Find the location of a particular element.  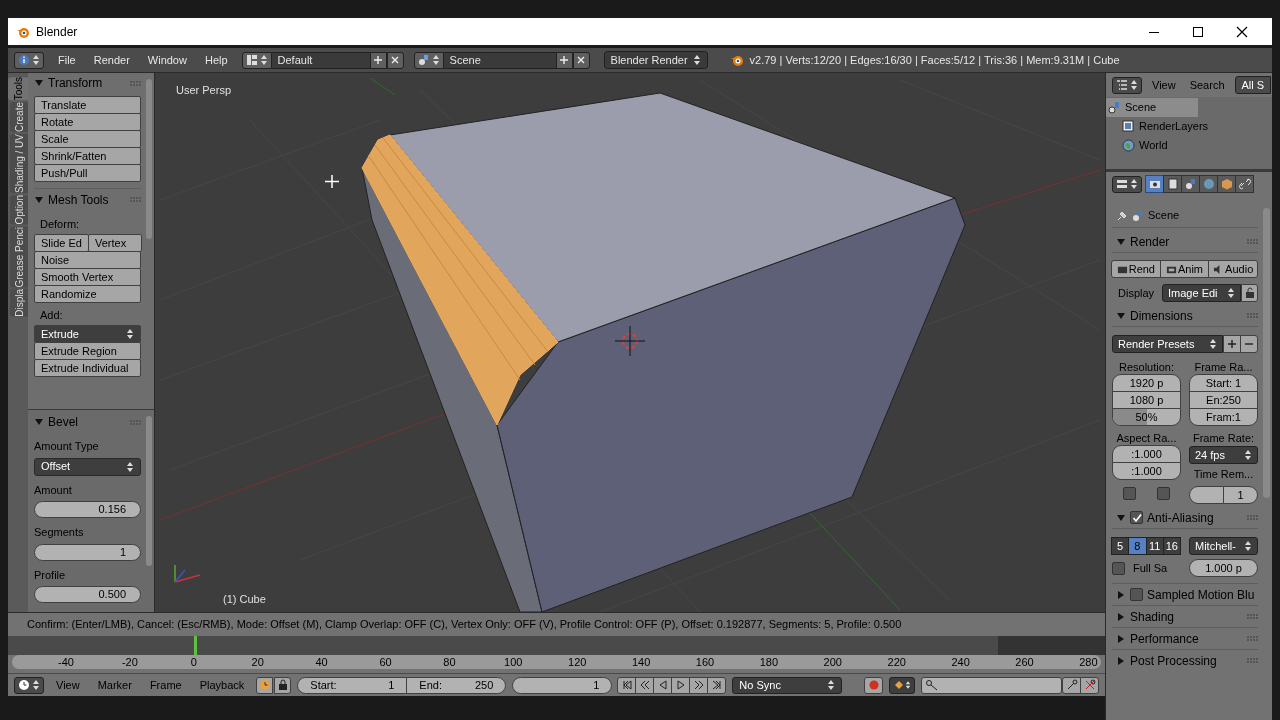

panel-title: Anti-Aliasing is located at coordinates (1195, 517).